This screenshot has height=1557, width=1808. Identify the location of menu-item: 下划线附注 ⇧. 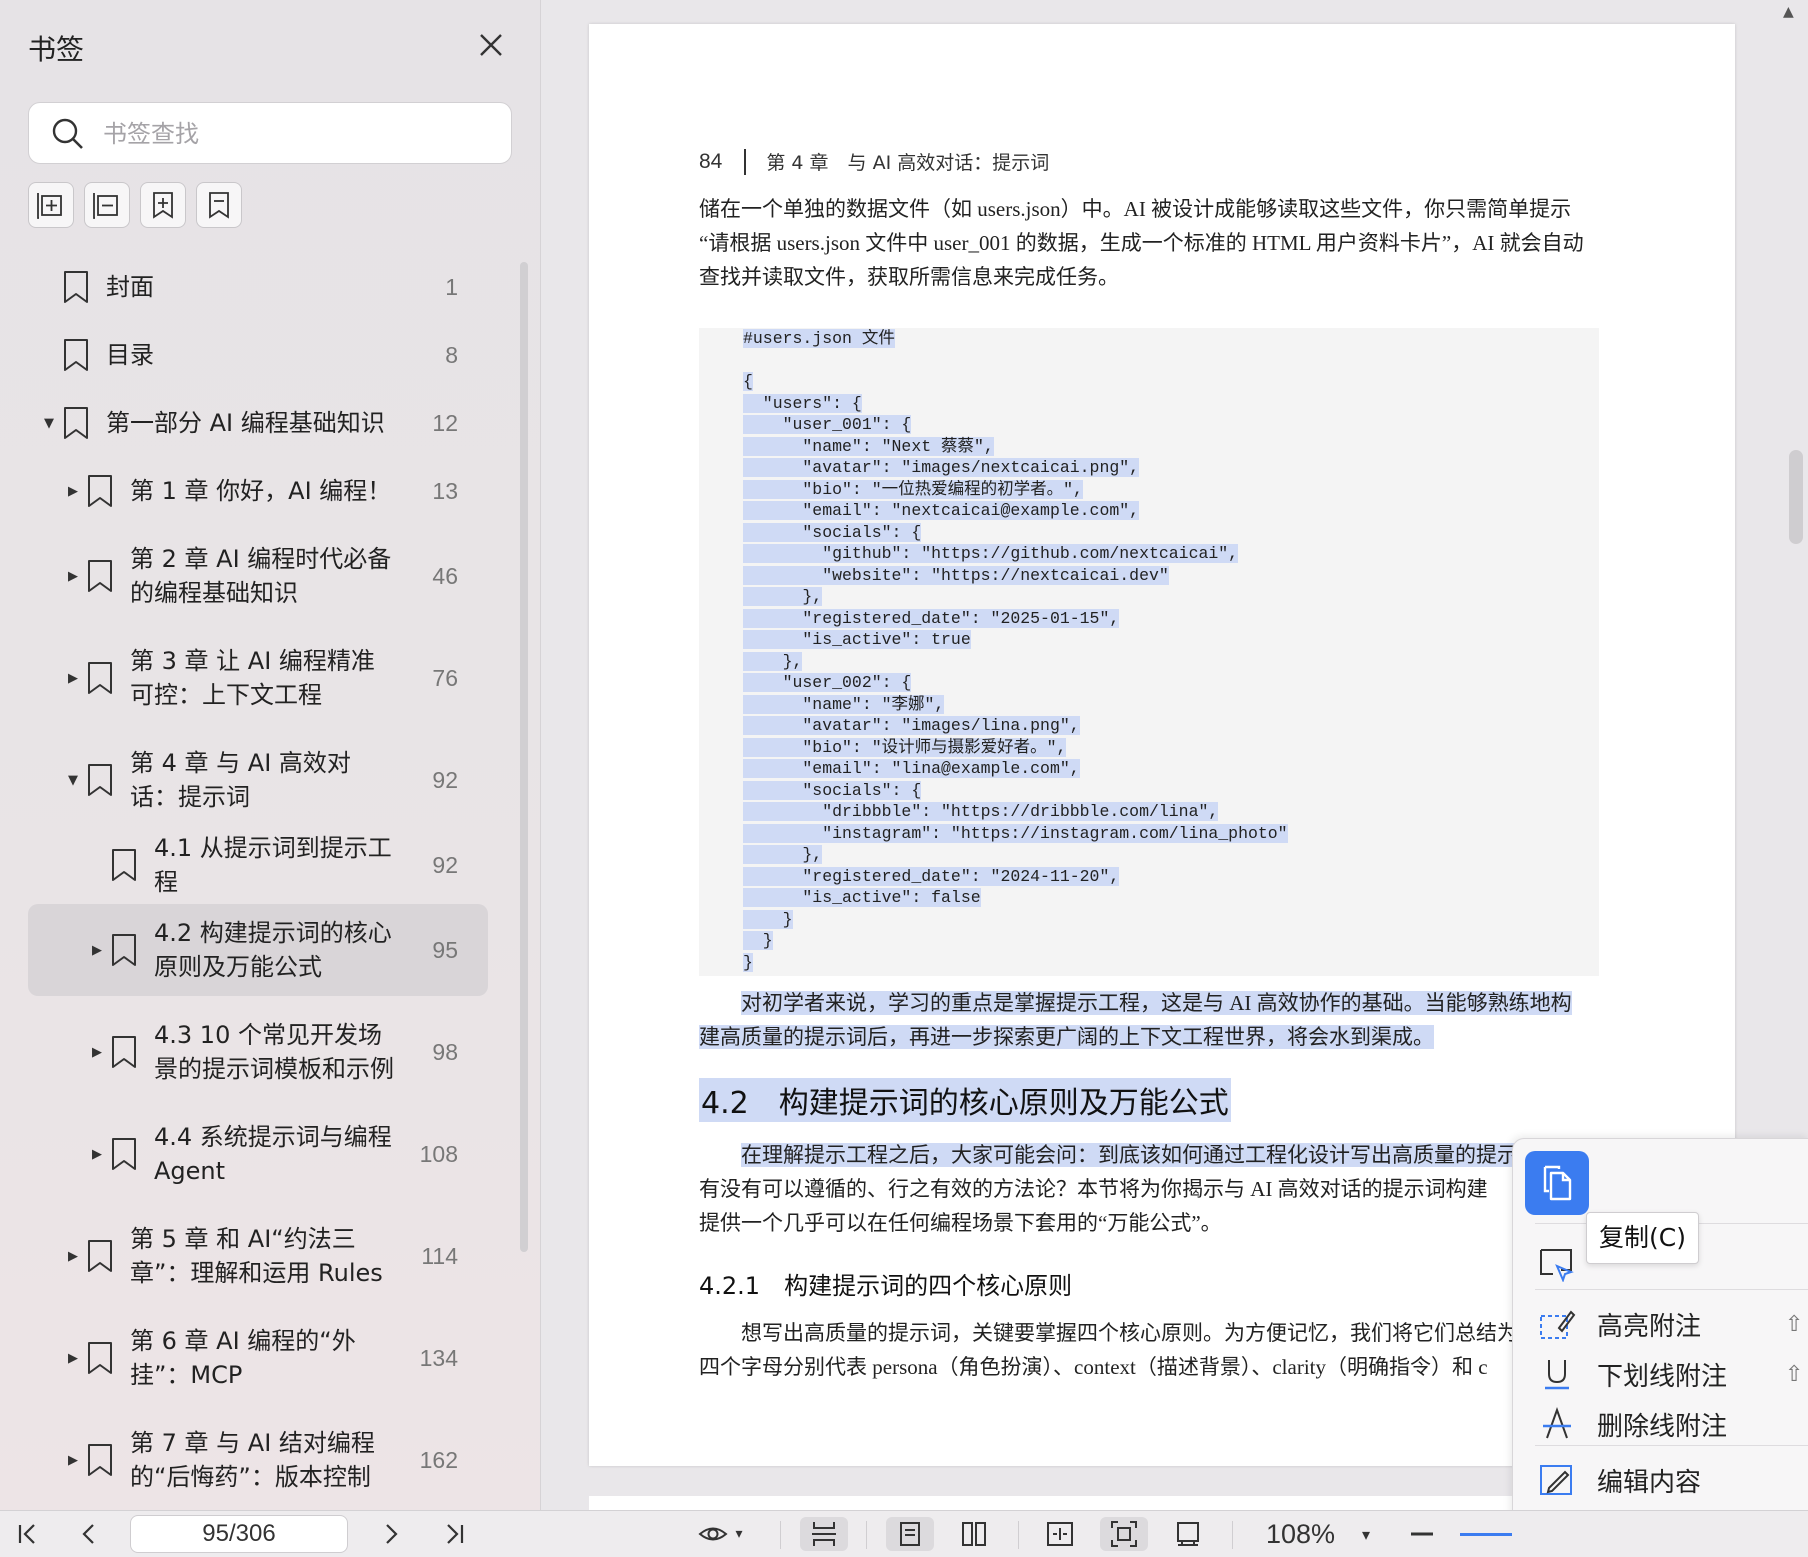
(1660, 1374).